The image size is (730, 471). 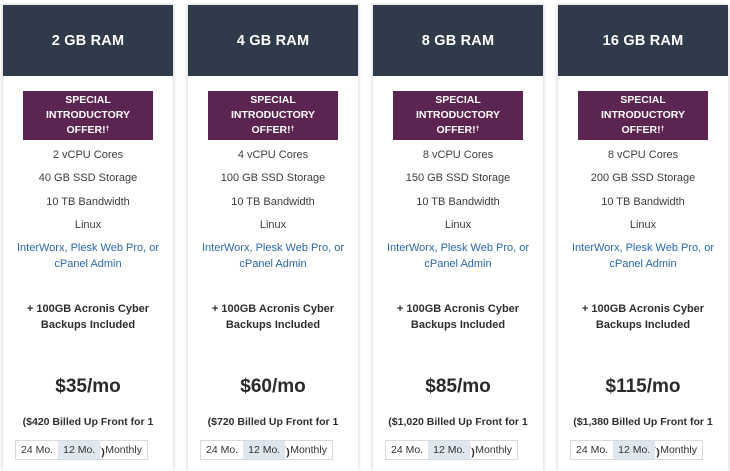 I want to click on feature-cpu: 2 vCPU Cores, so click(x=88, y=155).